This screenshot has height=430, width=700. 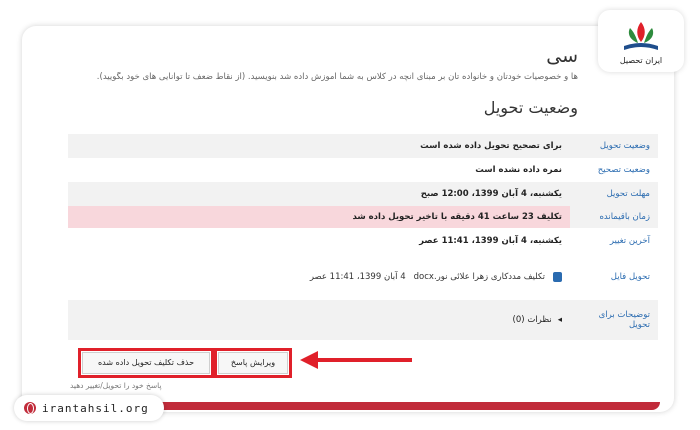 What do you see at coordinates (479, 277) in the screenshot?
I see `file-link: تکلیف مددکاری زهرا علائی نور.docx` at bounding box center [479, 277].